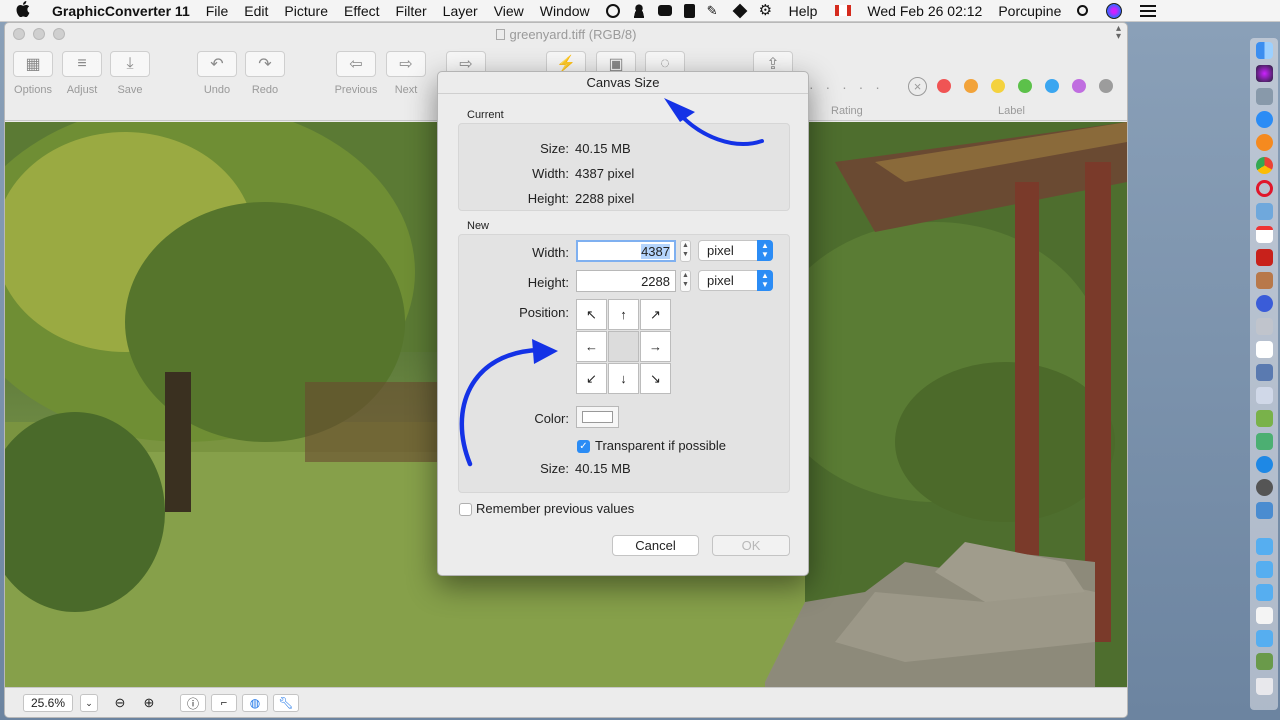  Describe the element at coordinates (545, 351) in the screenshot. I see `annotation-arrowhead-position` at that location.